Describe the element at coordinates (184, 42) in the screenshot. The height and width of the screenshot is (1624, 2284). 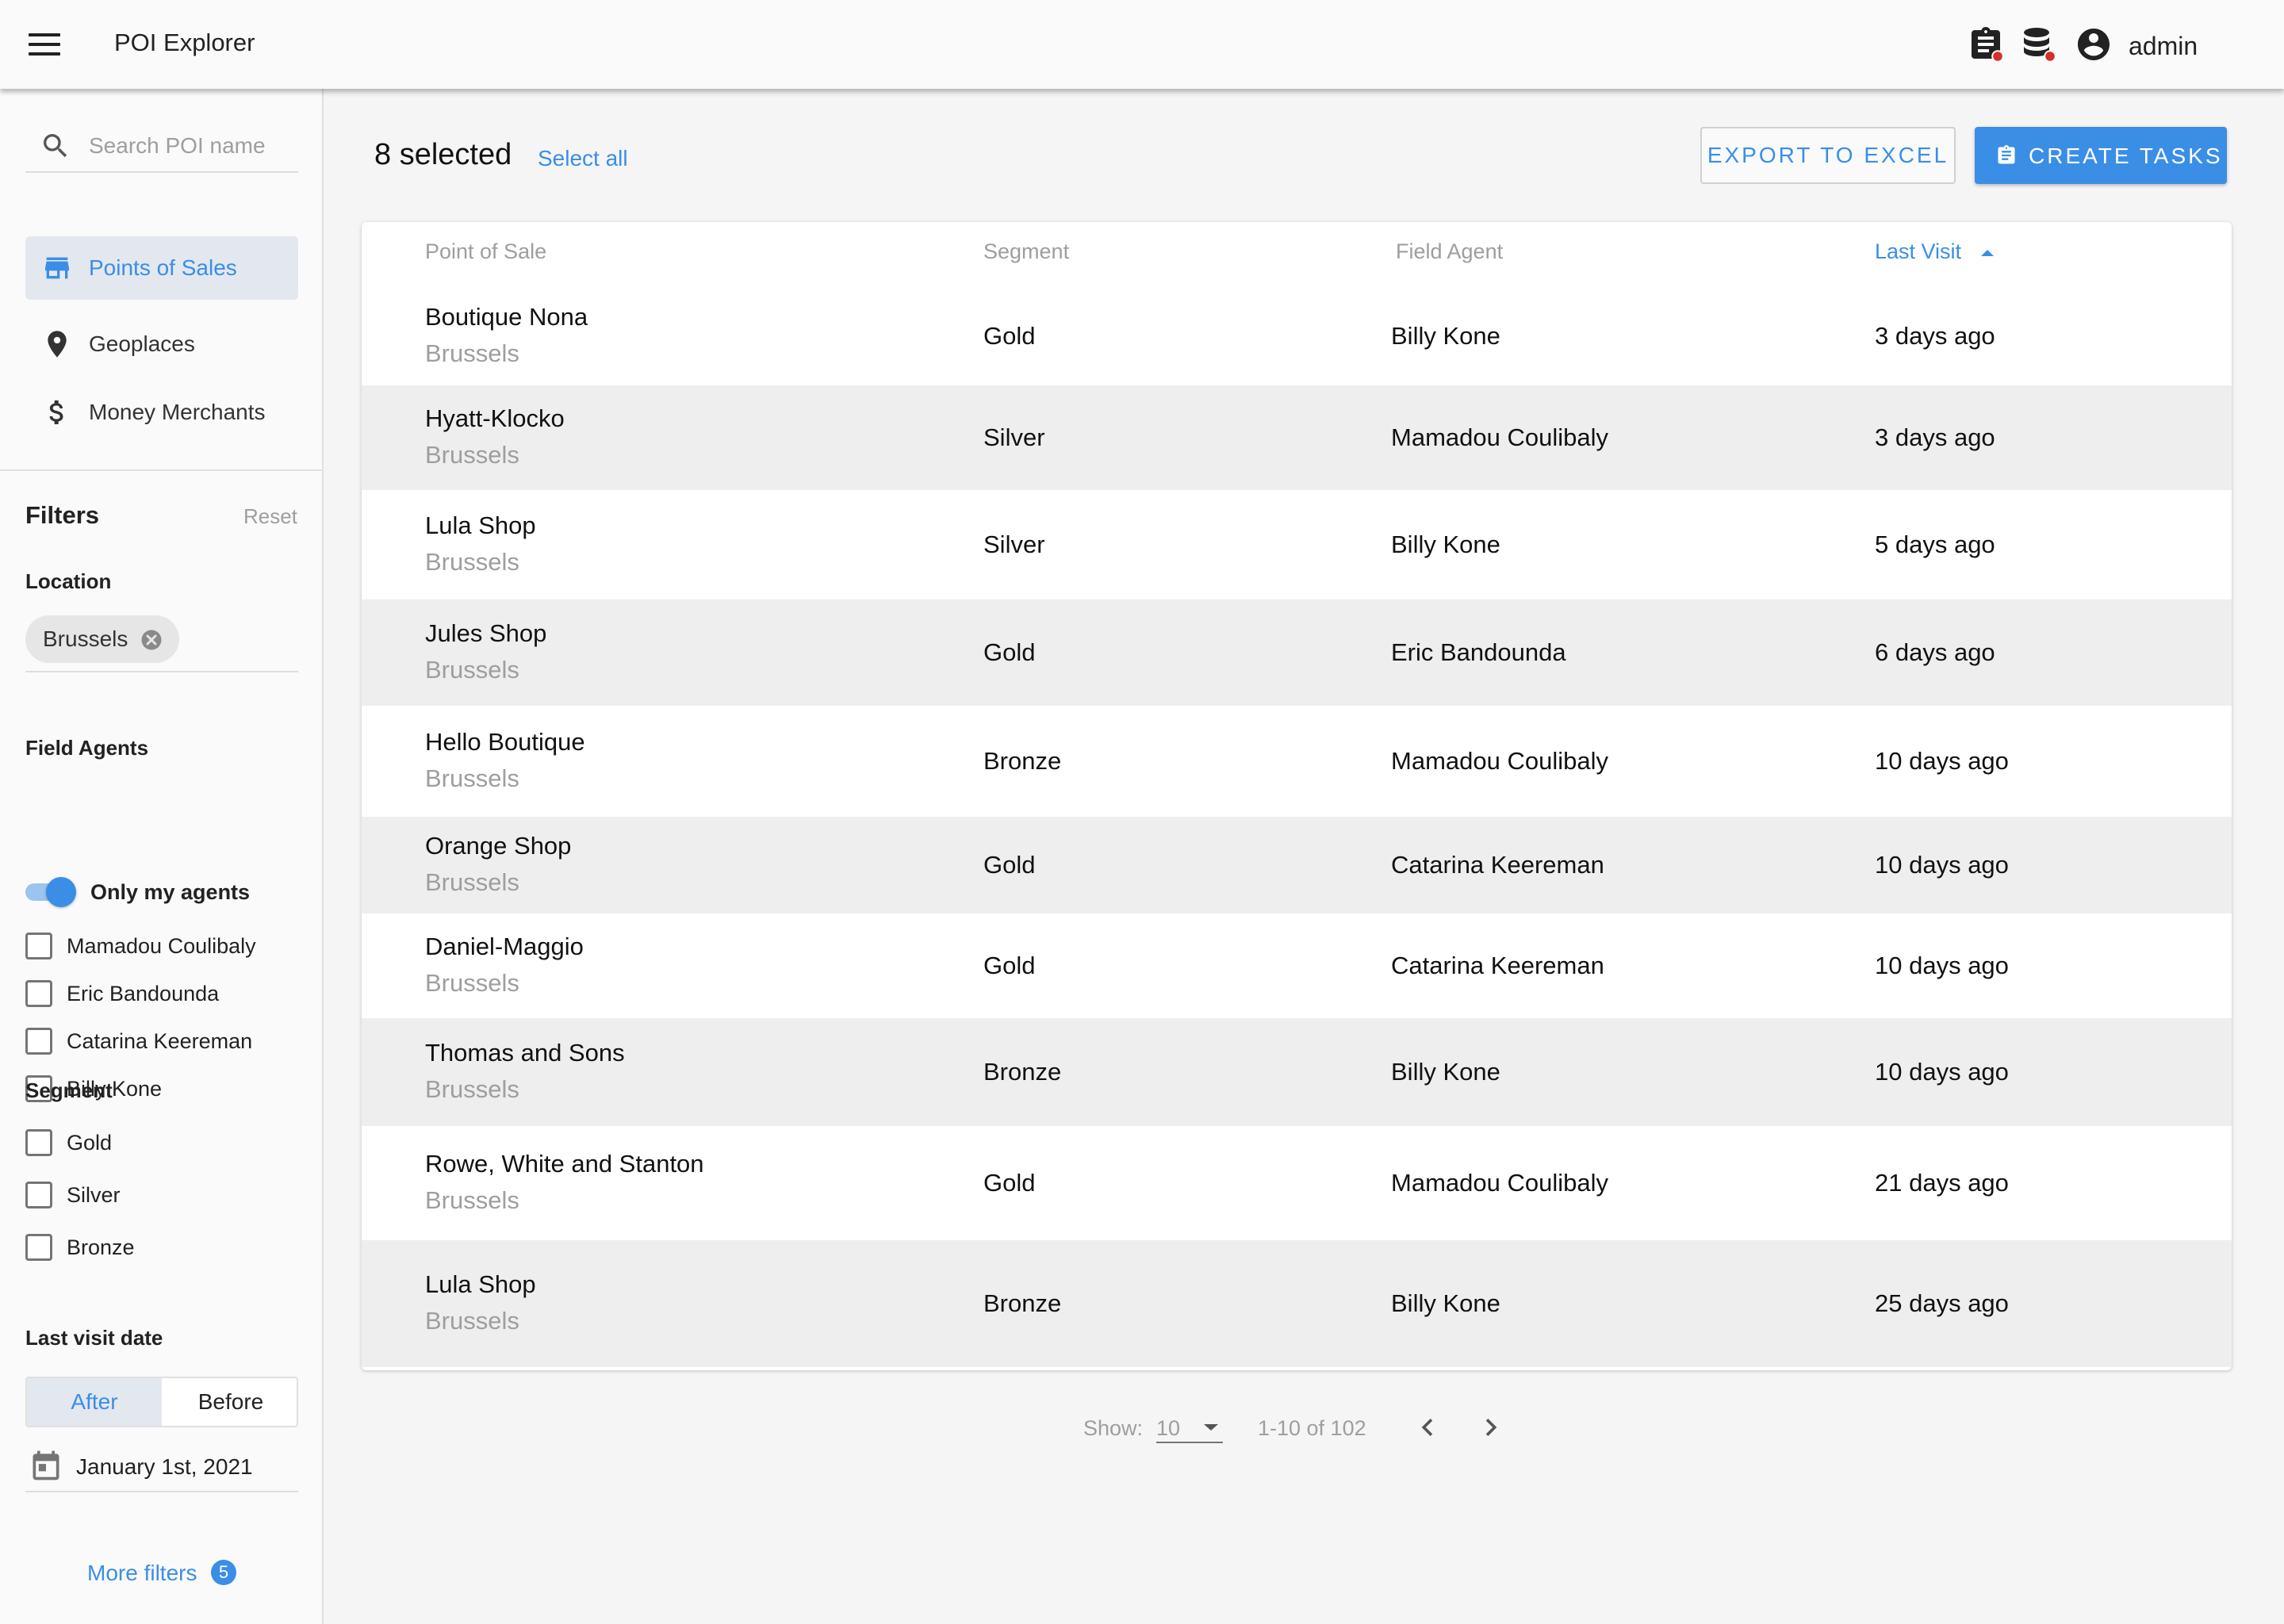
I see `app-title: POI Explorer` at that location.